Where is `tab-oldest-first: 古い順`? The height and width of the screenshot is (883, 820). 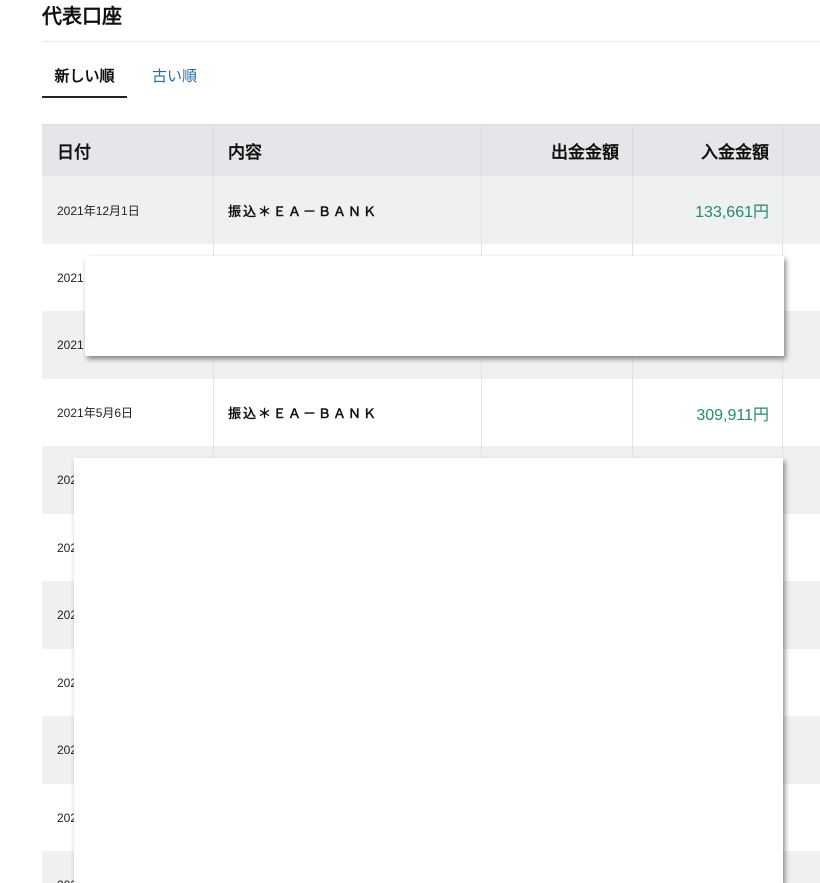
tab-oldest-first: 古い順 is located at coordinates (174, 76).